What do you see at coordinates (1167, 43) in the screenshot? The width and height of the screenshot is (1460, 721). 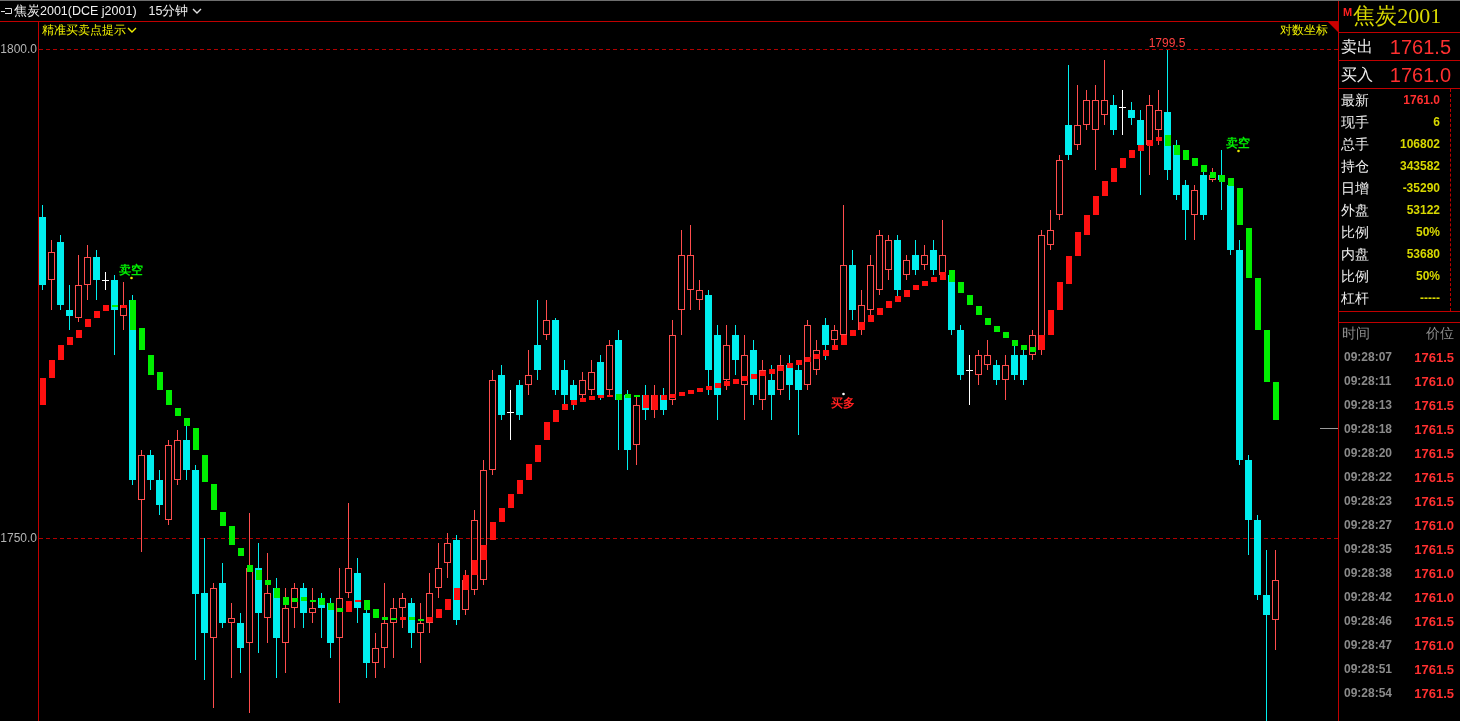 I see `high-price-label: 1799.5` at bounding box center [1167, 43].